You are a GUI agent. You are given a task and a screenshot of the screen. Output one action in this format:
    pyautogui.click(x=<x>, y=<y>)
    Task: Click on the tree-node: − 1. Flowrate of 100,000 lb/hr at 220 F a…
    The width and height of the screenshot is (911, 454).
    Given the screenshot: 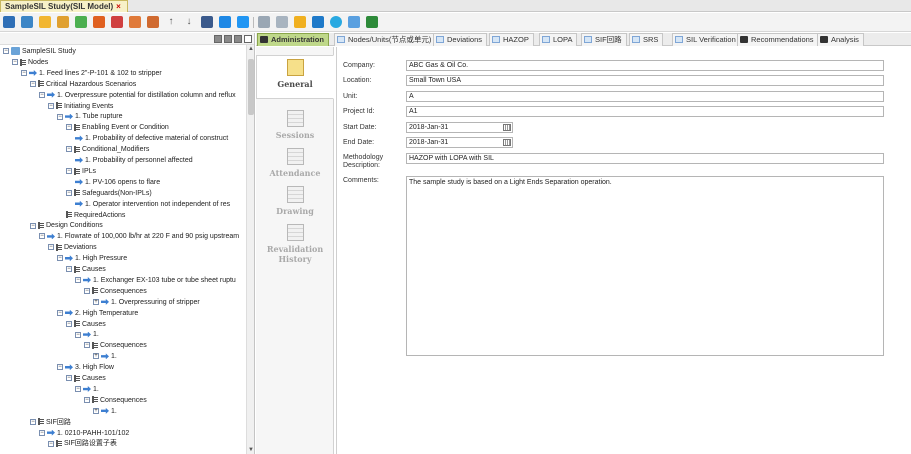 What is the action you would take?
    pyautogui.click(x=139, y=236)
    